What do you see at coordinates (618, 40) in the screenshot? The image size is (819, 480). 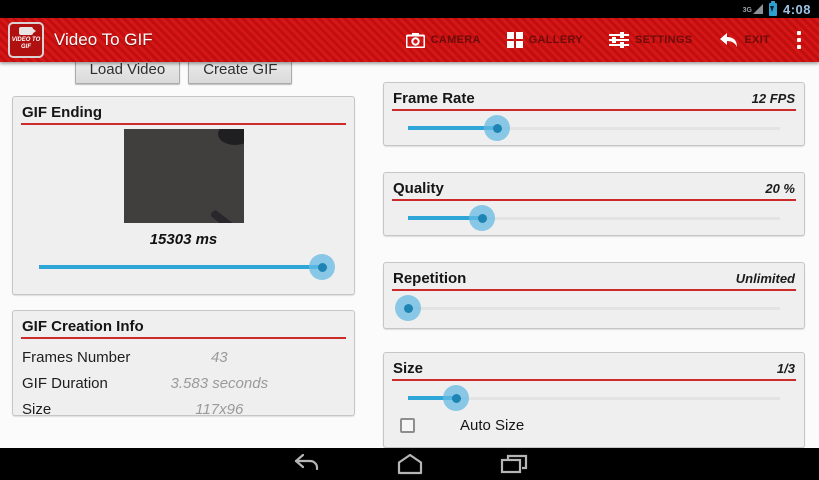 I see `settings-icon` at bounding box center [618, 40].